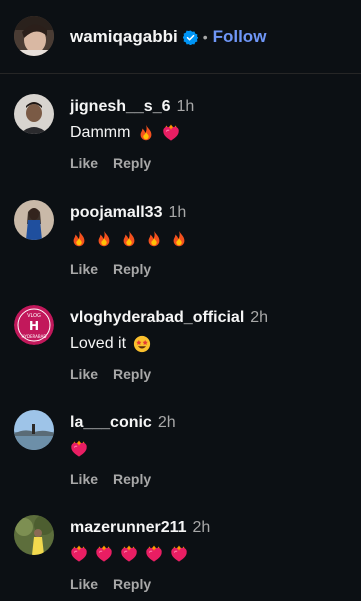 Image resolution: width=361 pixels, height=601 pixels. I want to click on comment-text: Loved it, so click(114, 344).